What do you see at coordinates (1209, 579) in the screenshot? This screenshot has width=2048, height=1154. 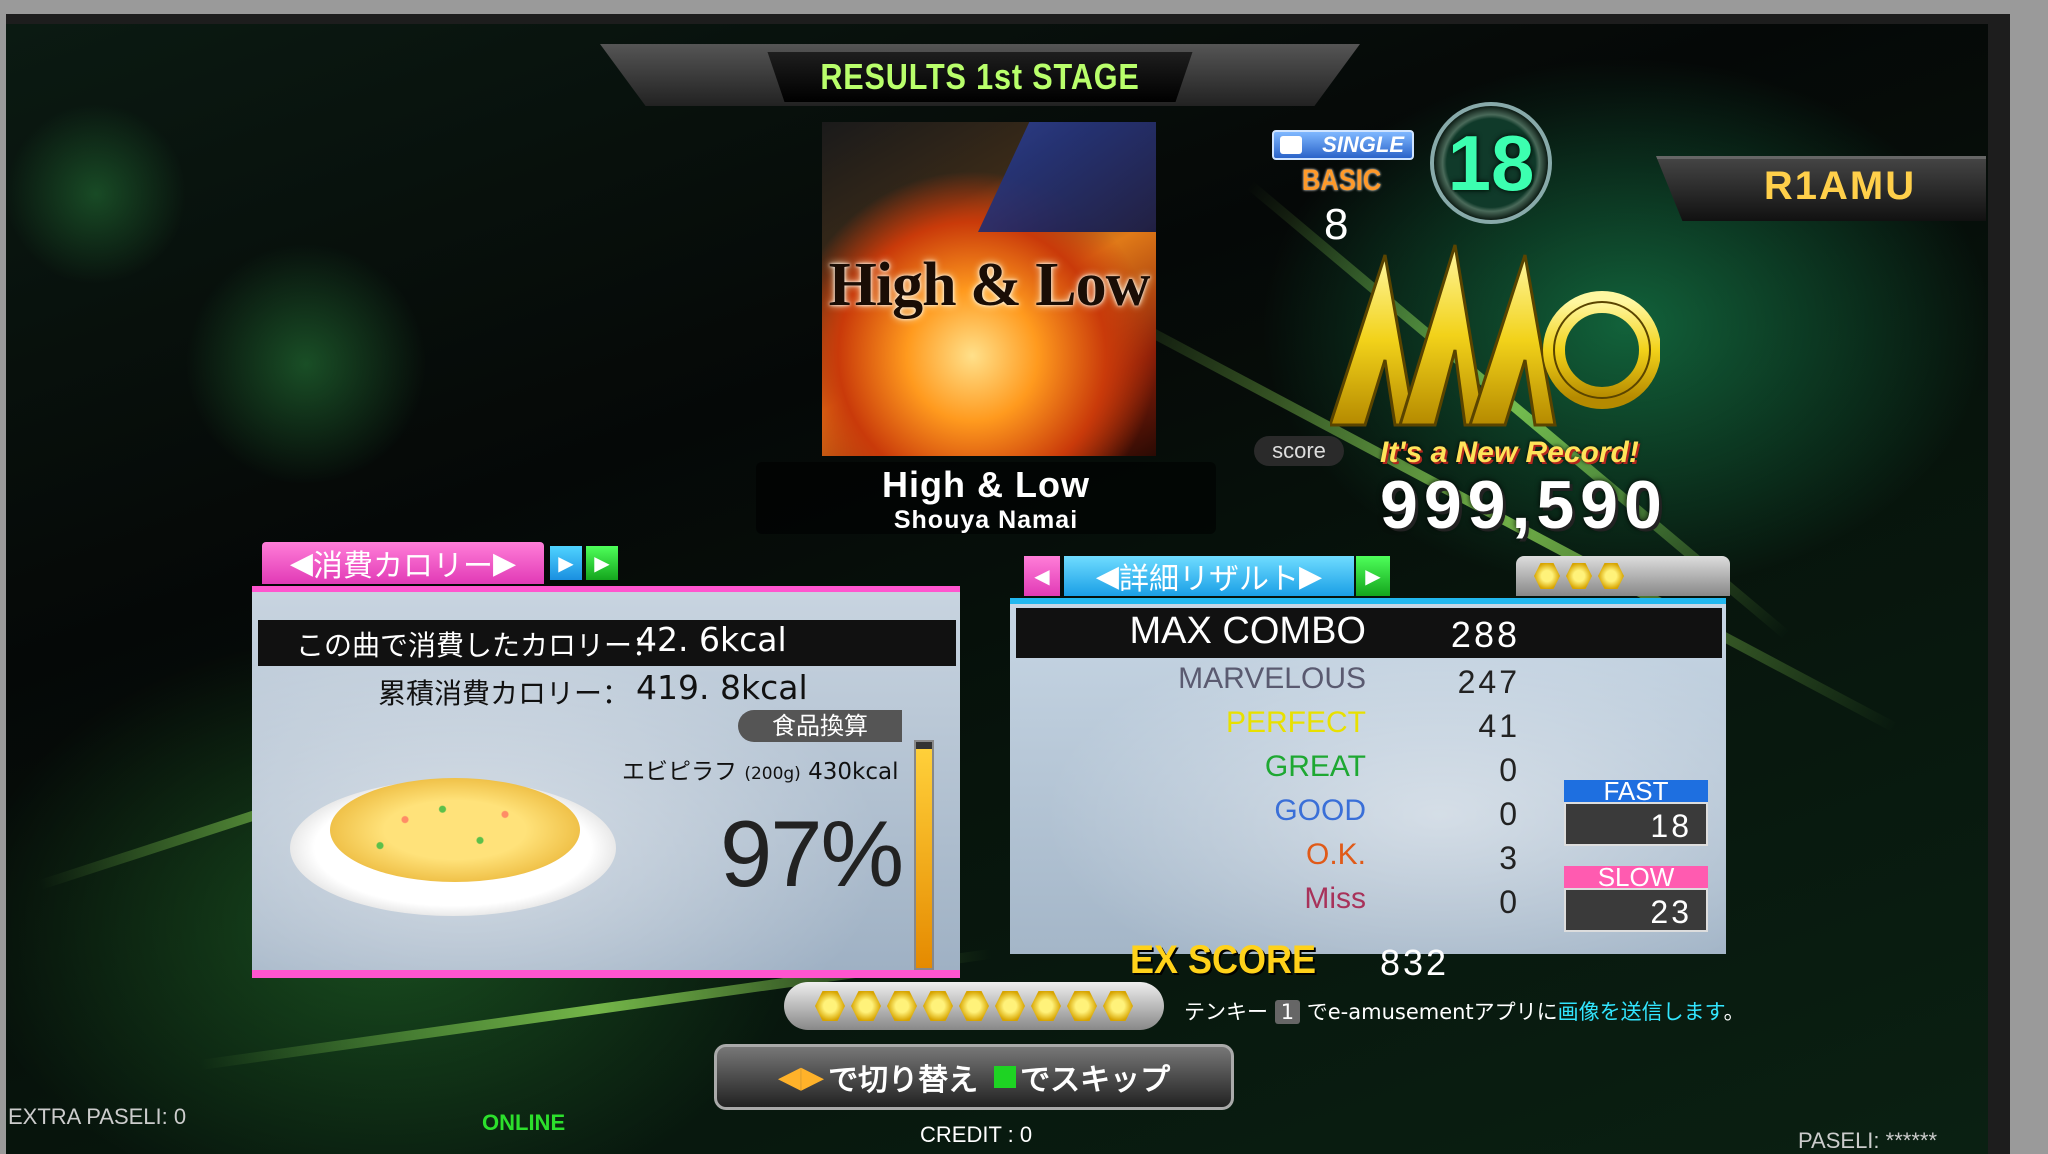 I see `tab-detail-label: 詳細リザルト` at bounding box center [1209, 579].